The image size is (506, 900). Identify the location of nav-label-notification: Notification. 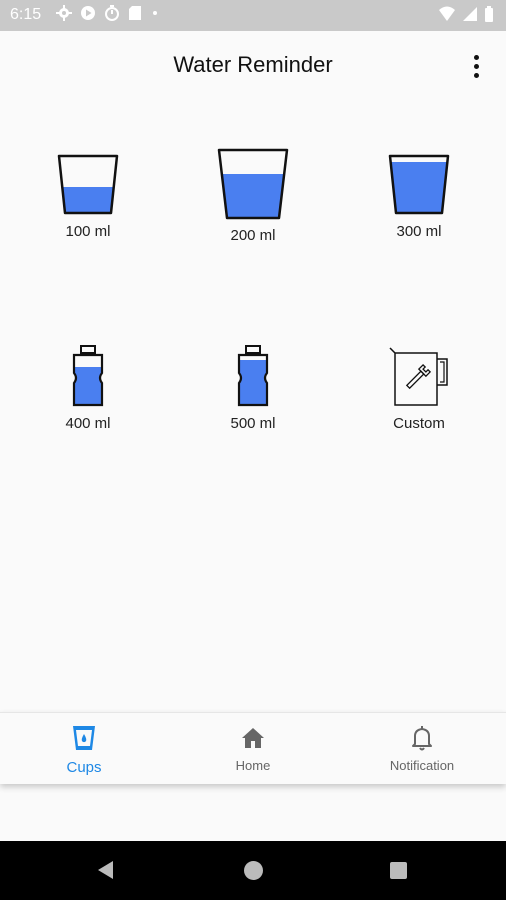
(422, 765).